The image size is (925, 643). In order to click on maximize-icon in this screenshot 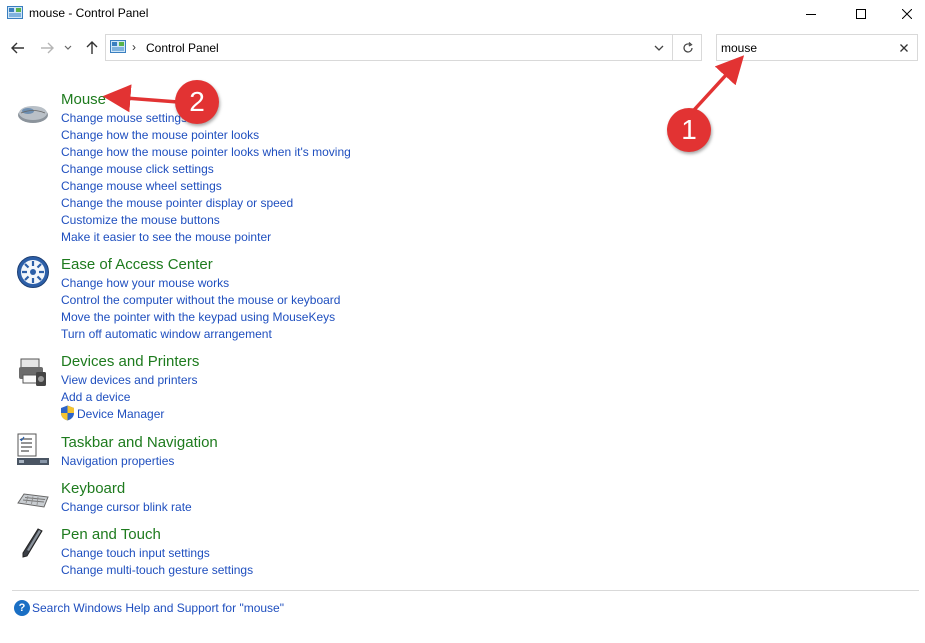, I will do `click(861, 14)`.